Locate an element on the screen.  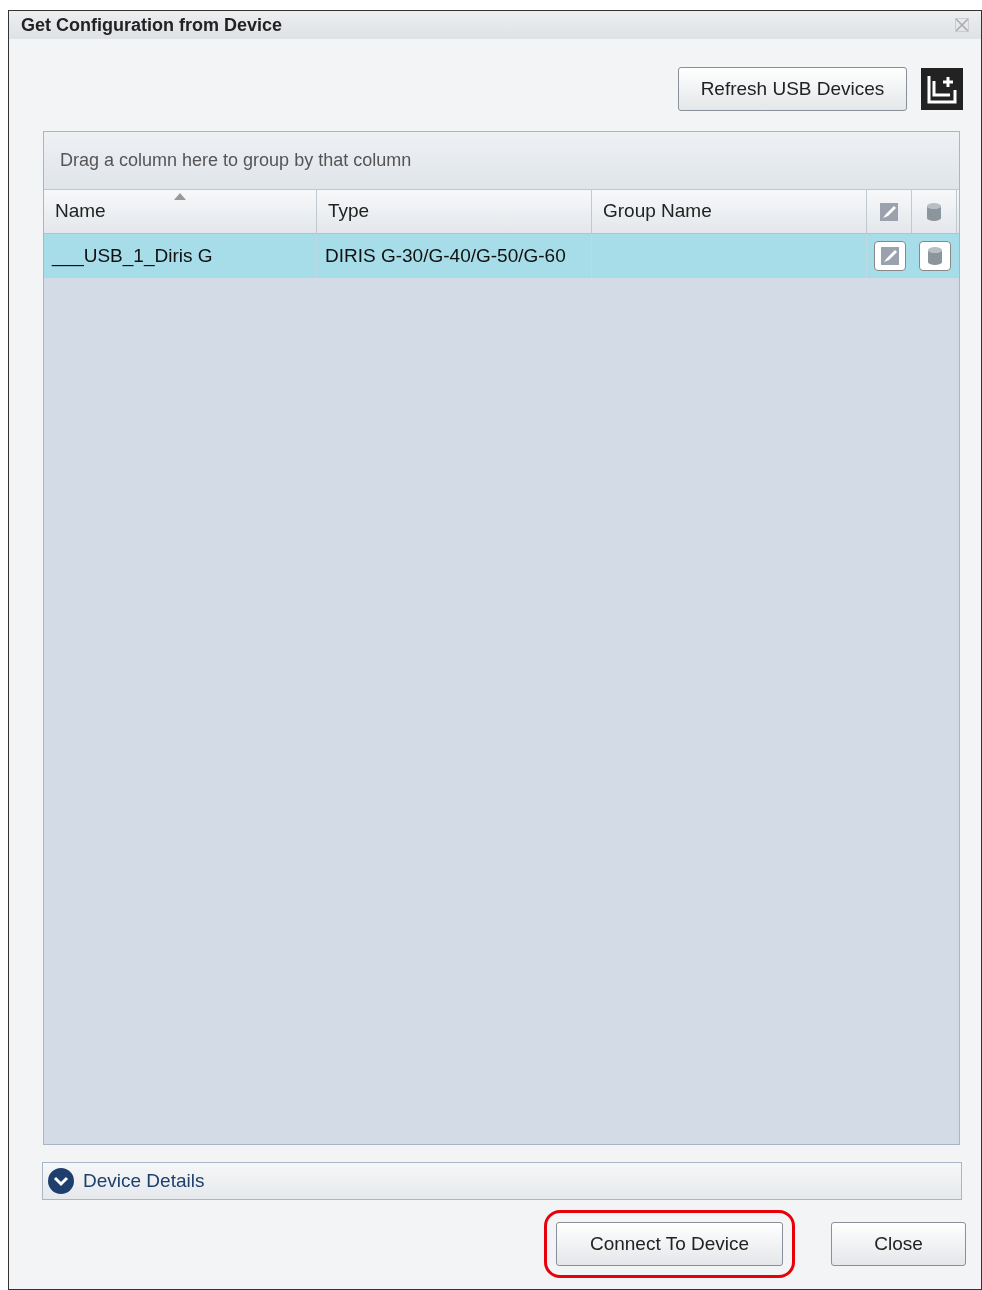
delete-button is located at coordinates (934, 256).